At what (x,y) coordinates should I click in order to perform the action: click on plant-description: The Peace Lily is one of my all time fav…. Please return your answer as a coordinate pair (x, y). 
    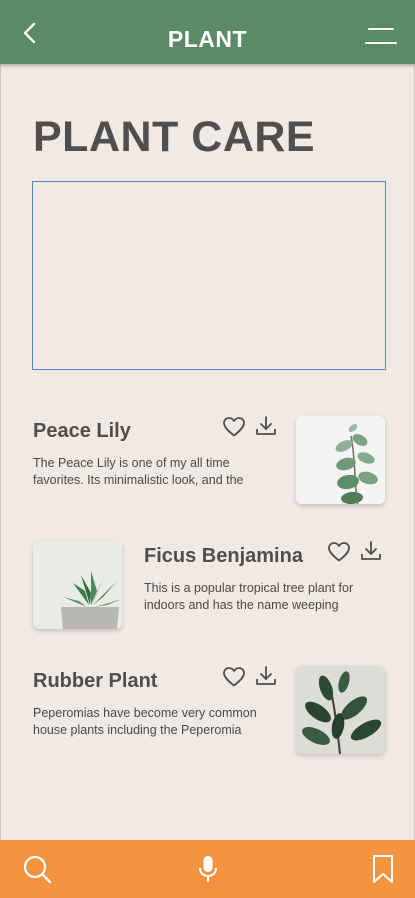
    Looking at the image, I should click on (153, 472).